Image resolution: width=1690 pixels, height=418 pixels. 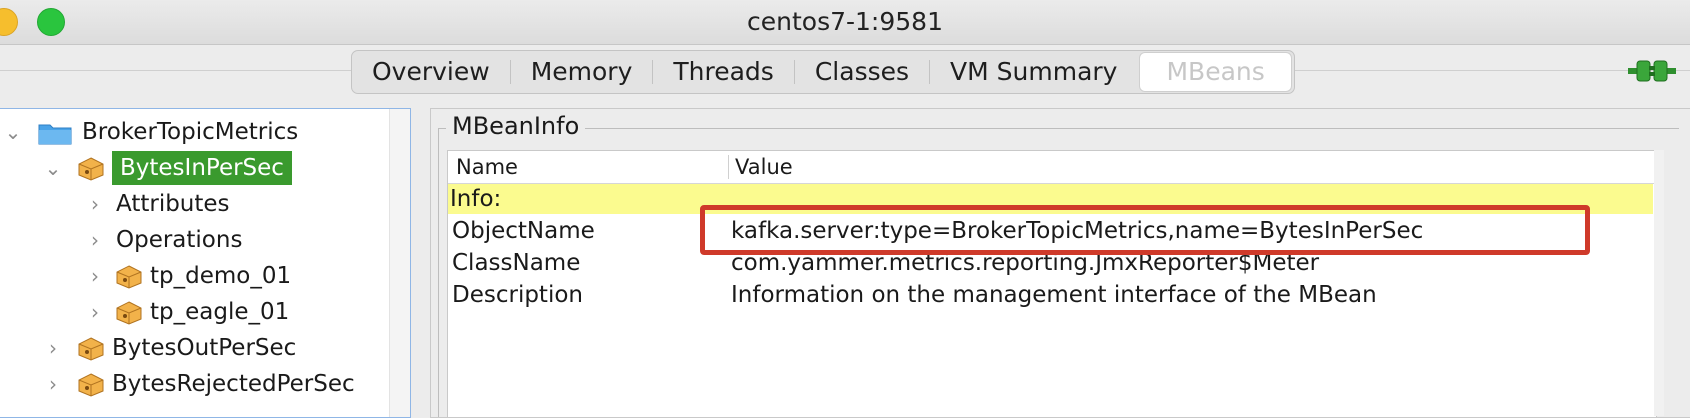 What do you see at coordinates (582, 72) in the screenshot?
I see `tab-memory: Memory` at bounding box center [582, 72].